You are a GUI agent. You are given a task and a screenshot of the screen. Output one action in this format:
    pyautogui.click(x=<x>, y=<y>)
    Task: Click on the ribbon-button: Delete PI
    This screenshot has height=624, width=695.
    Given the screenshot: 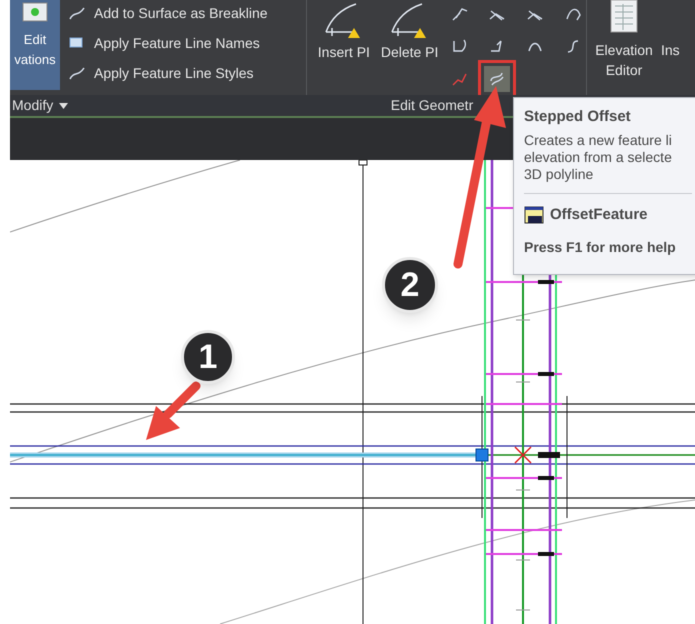 What is the action you would take?
    pyautogui.click(x=409, y=47)
    